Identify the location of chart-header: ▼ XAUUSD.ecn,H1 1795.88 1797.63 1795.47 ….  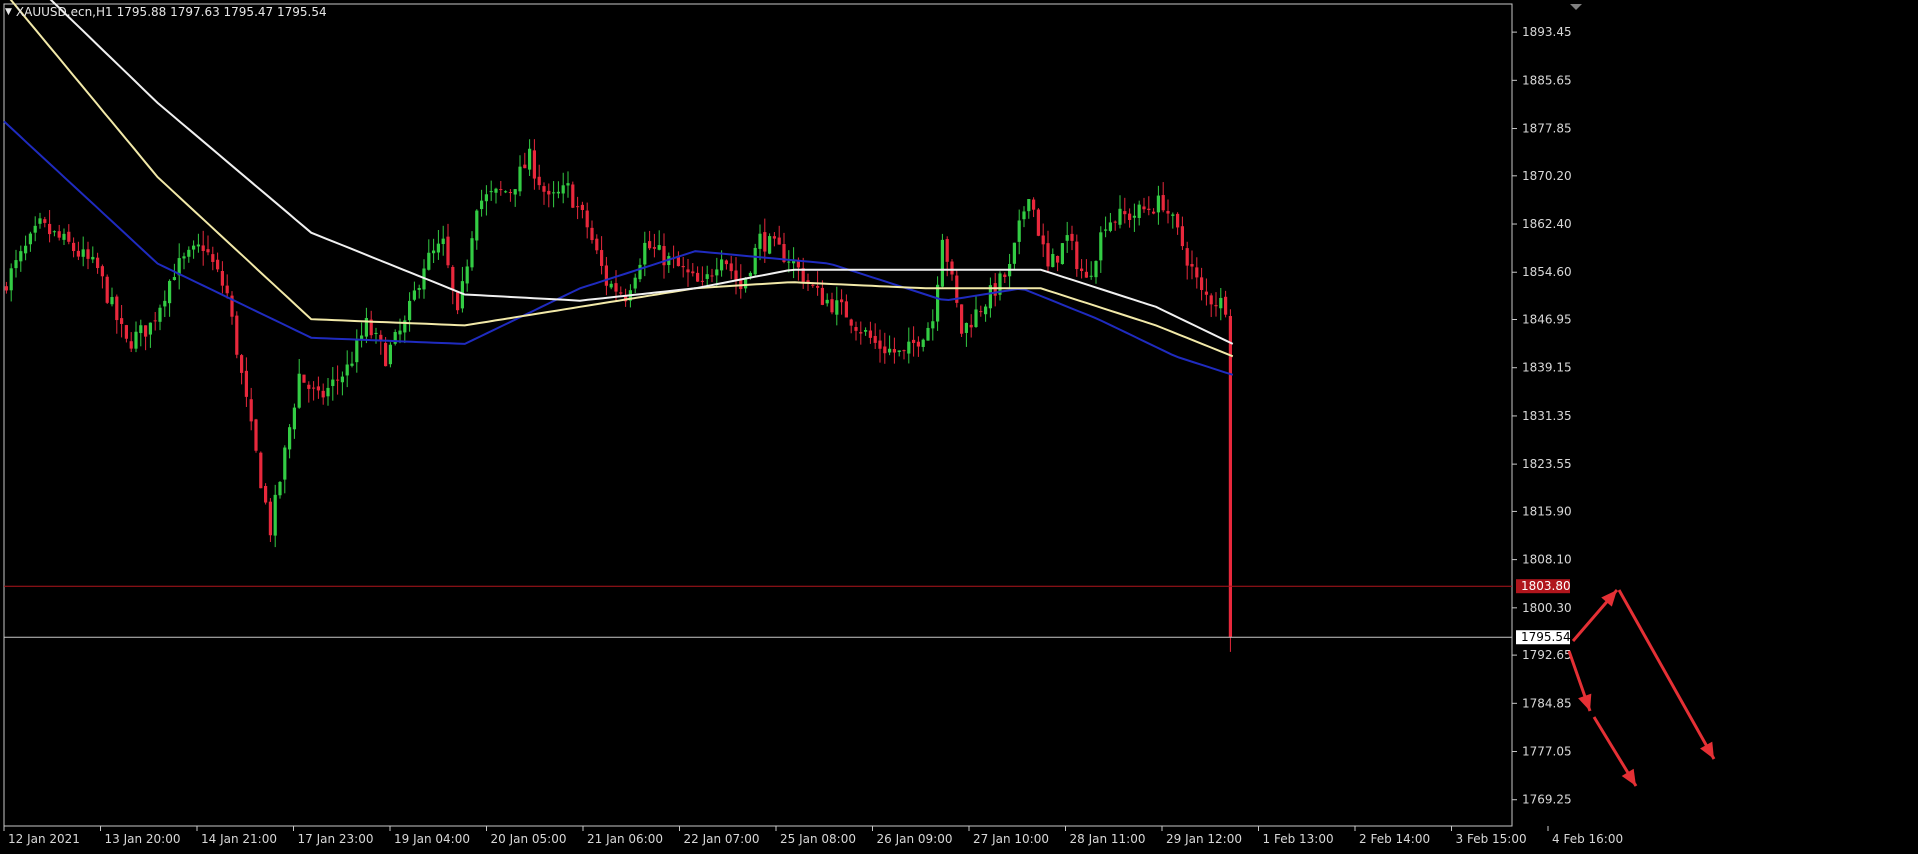
(166, 12).